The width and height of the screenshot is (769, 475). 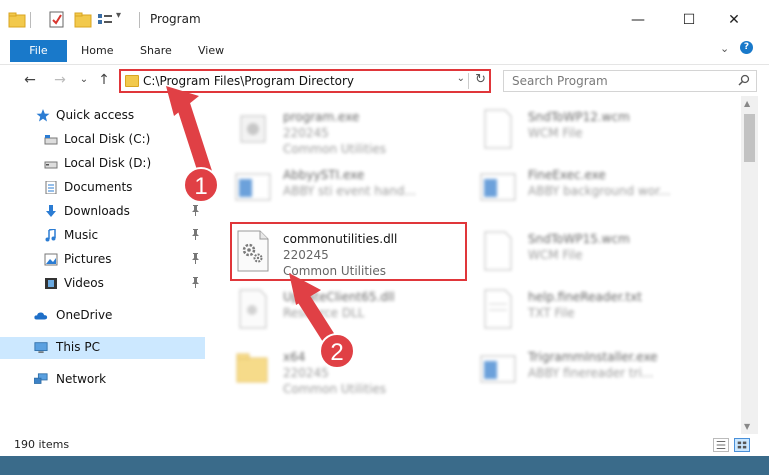 I want to click on tab-share: Share, so click(x=156, y=51).